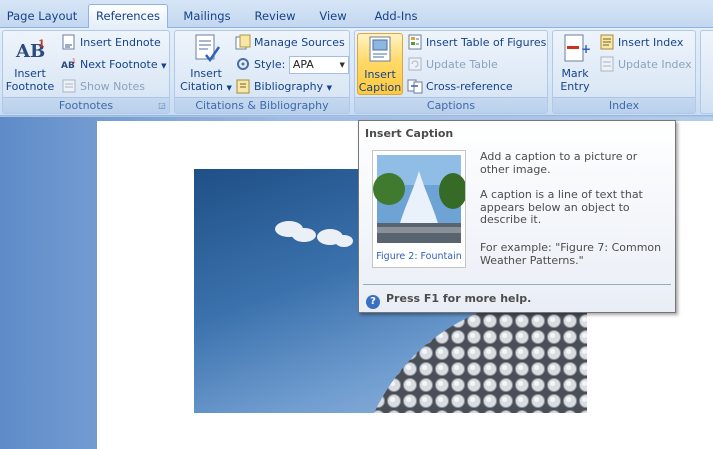 This screenshot has width=713, height=449. What do you see at coordinates (68, 42) in the screenshot?
I see `endnote-icon` at bounding box center [68, 42].